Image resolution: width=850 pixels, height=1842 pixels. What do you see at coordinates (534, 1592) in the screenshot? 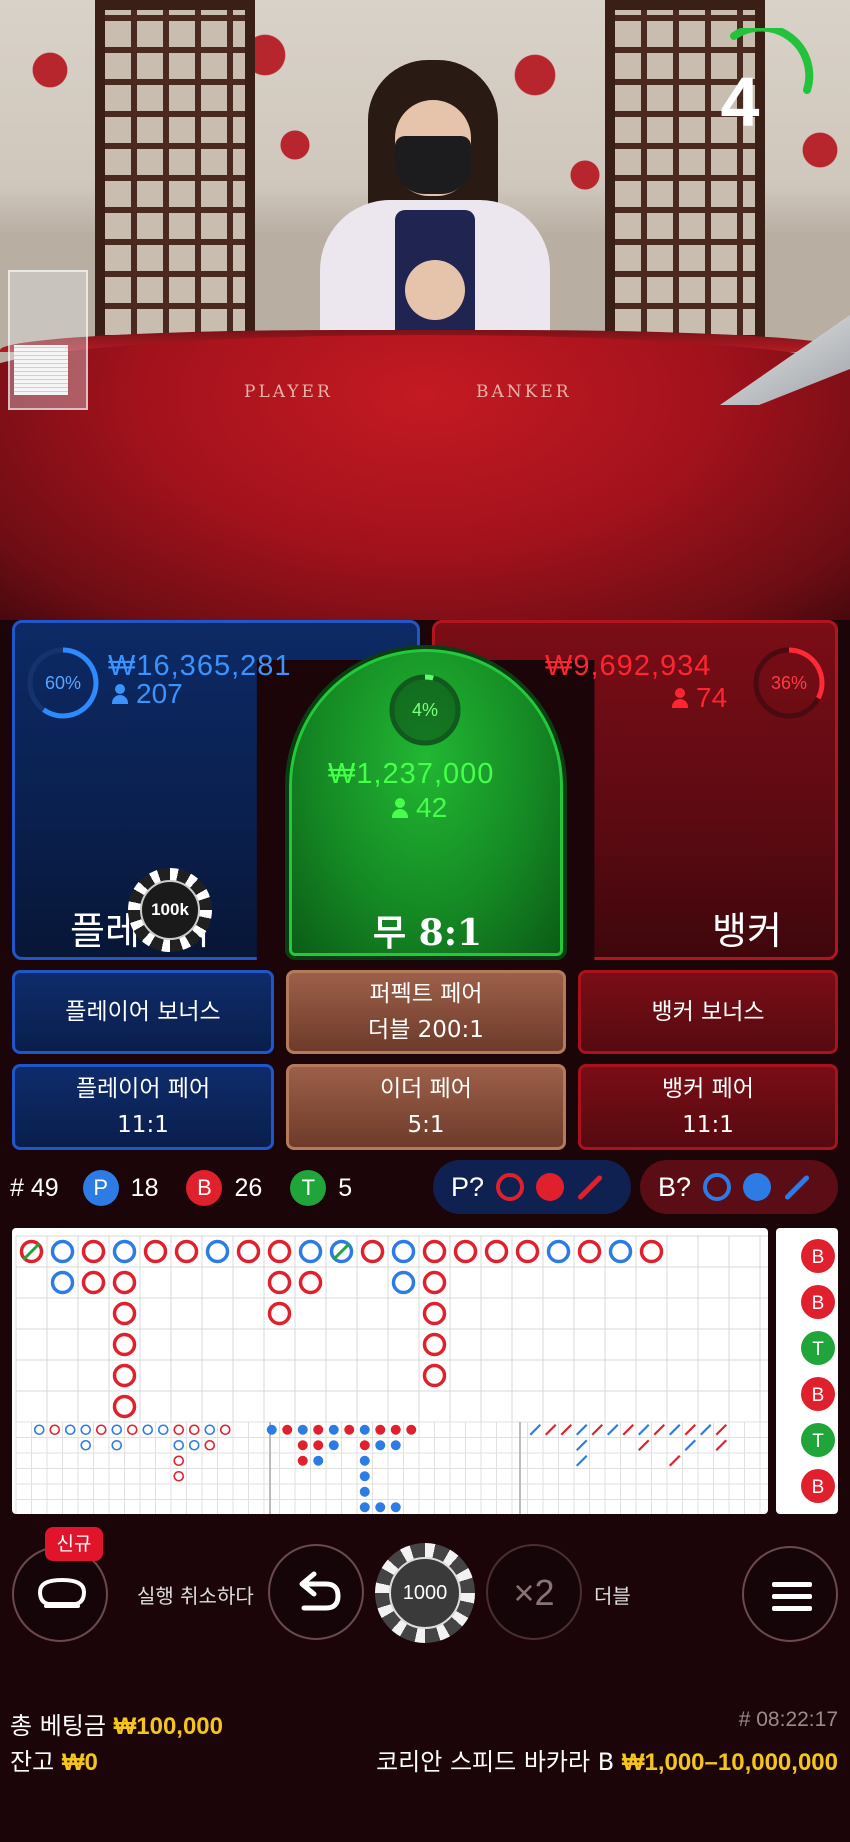
I see `double-button: ×2` at bounding box center [534, 1592].